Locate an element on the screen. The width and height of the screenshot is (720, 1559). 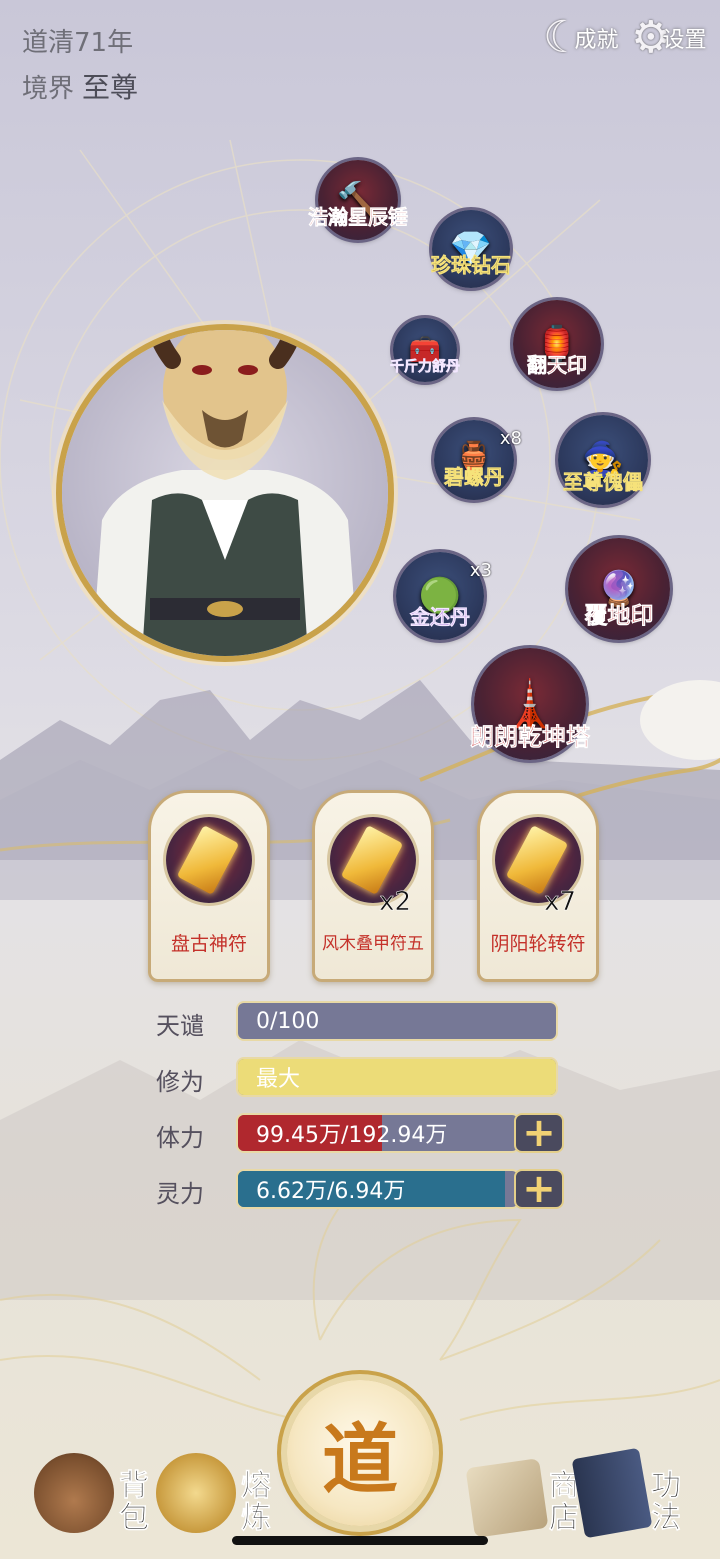
realm-label: 境界 is located at coordinates (48, 89).